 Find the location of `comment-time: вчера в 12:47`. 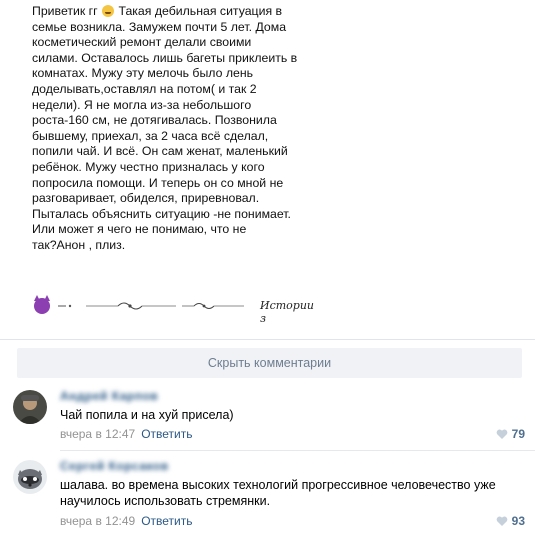

comment-time: вчера в 12:47 is located at coordinates (97, 434).